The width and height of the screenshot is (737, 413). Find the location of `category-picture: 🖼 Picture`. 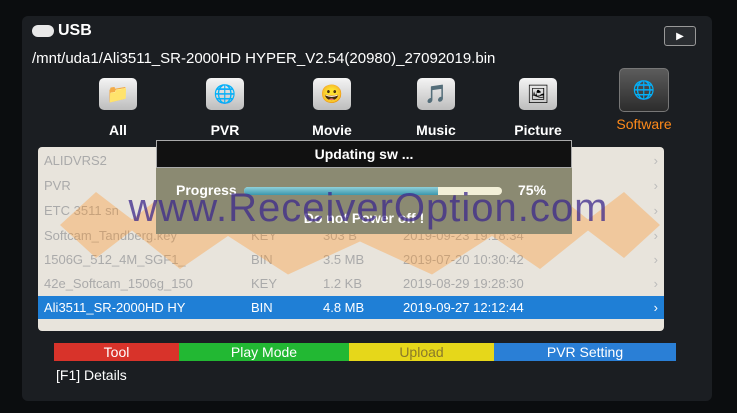

category-picture: 🖼 Picture is located at coordinates (538, 108).